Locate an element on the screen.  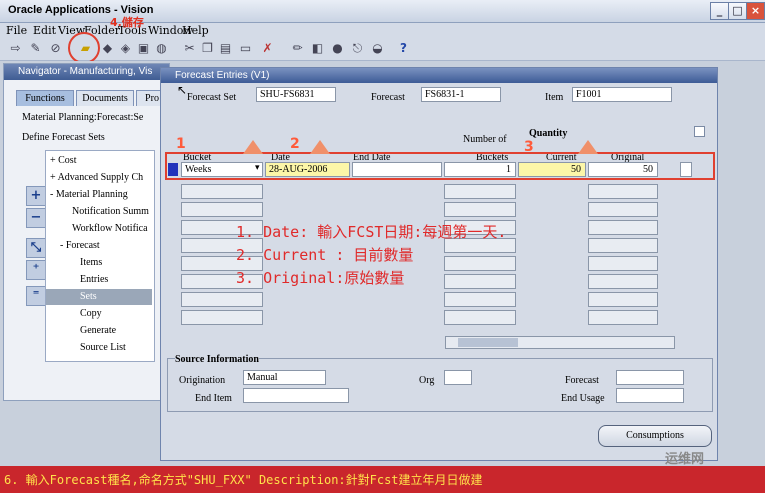
annotation-number-2: 2 is located at coordinates (295, 144).